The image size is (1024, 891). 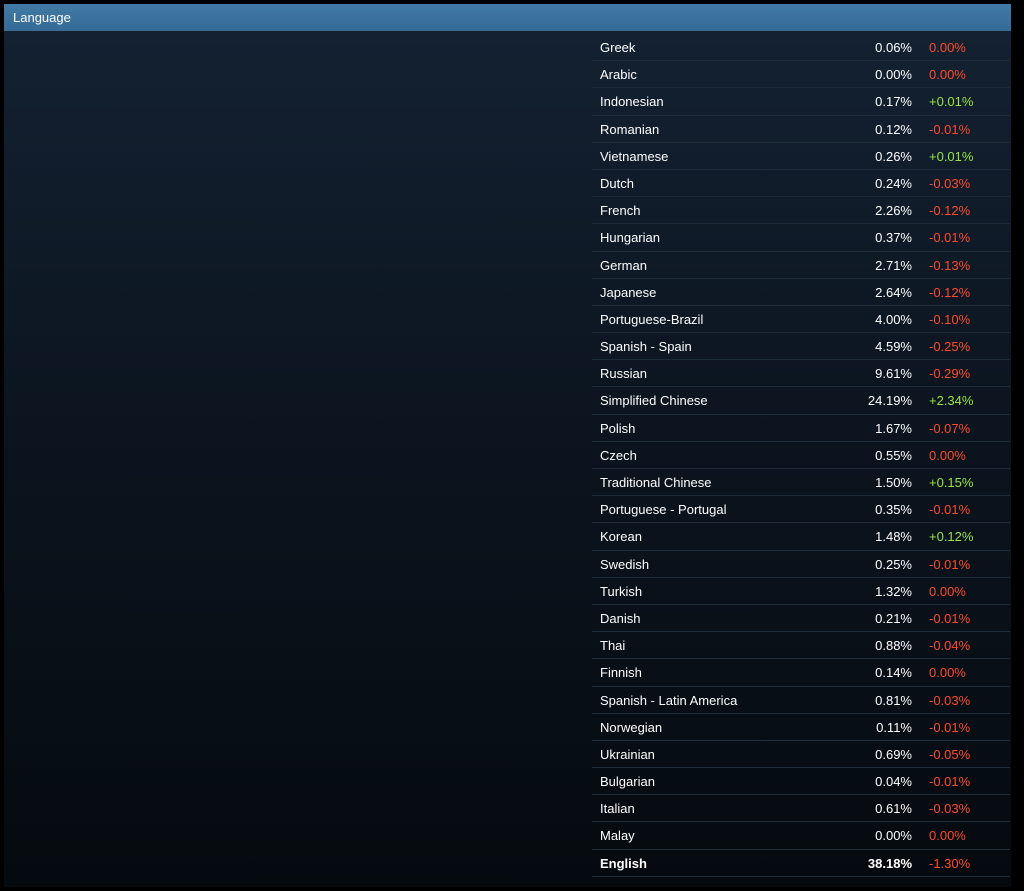 I want to click on table-row: Portuguese-Brazil 4.00% -0.10%, so click(x=801, y=320).